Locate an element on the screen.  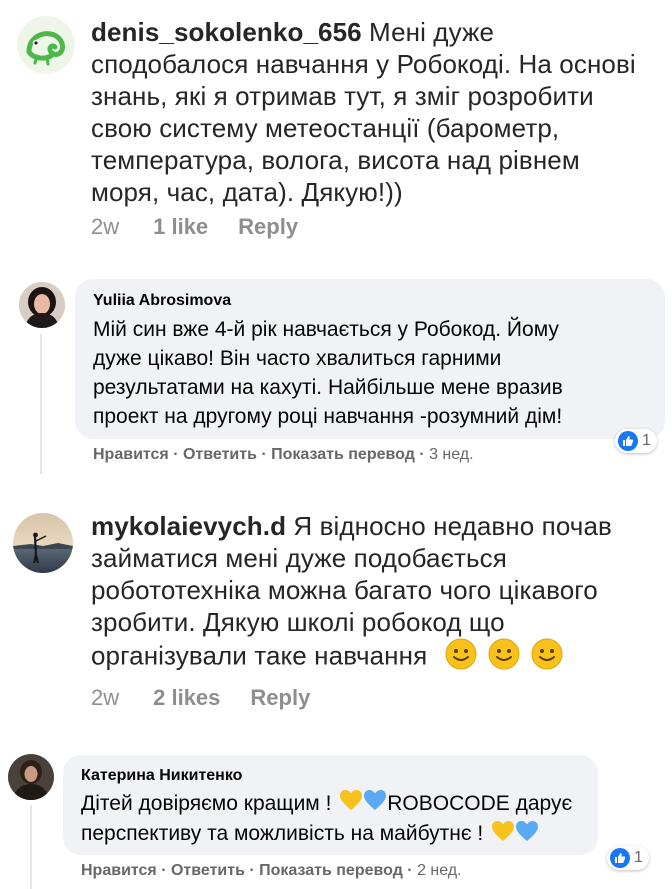
chameleon-avatar-icon is located at coordinates (45, 48).